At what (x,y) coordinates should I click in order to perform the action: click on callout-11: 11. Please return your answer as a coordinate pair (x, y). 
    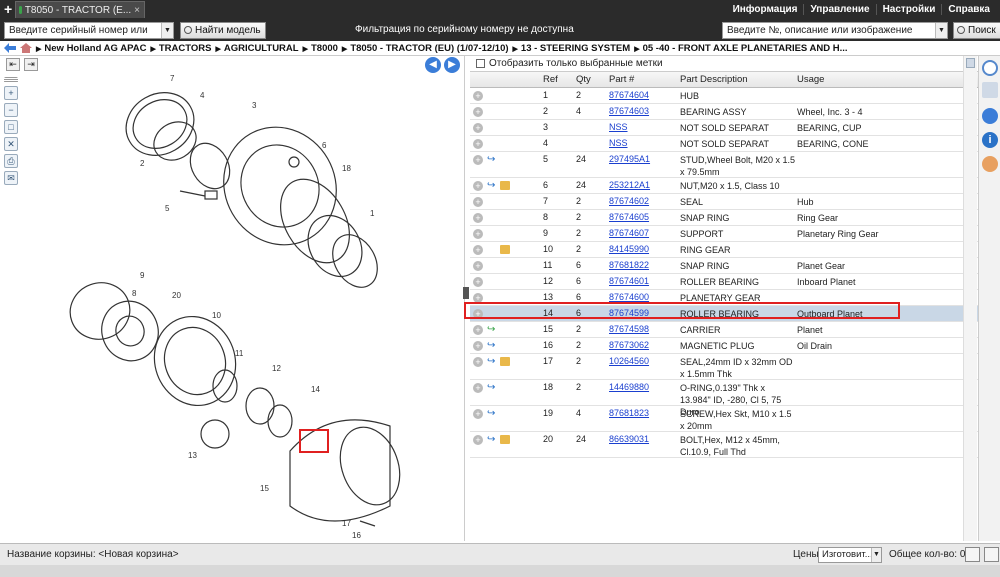
    Looking at the image, I should click on (239, 353).